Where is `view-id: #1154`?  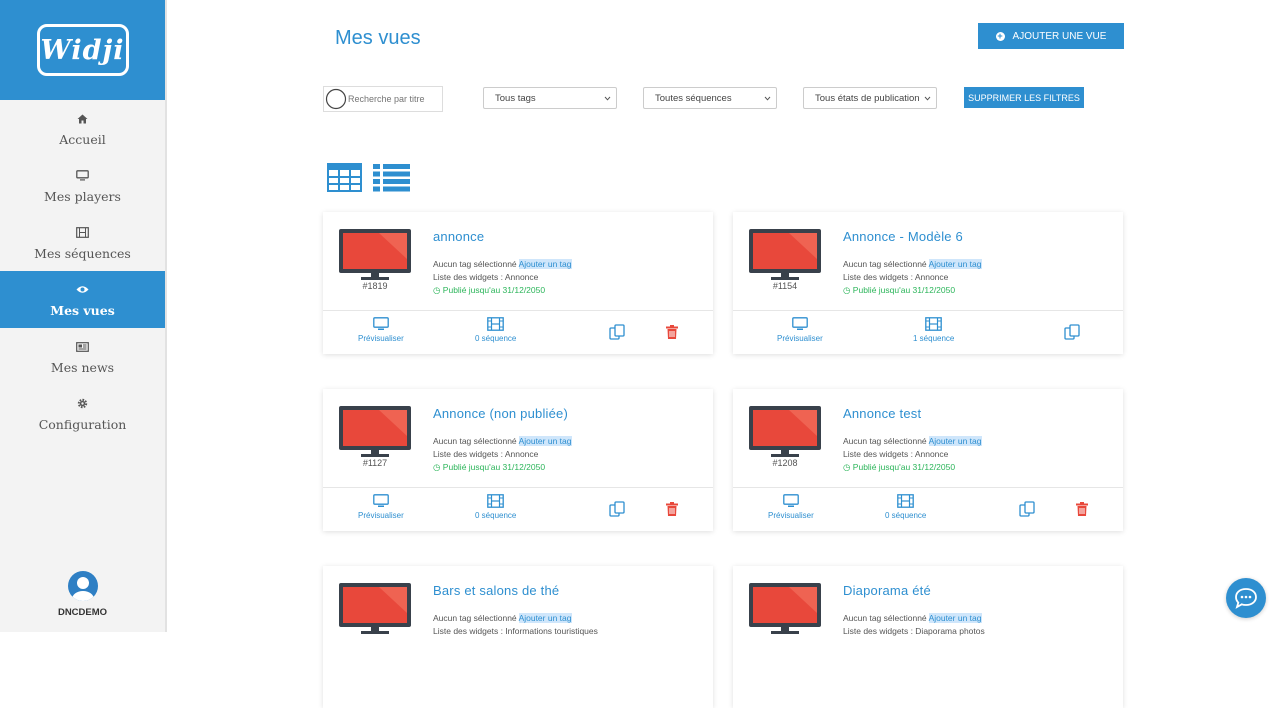
view-id: #1154 is located at coordinates (785, 286).